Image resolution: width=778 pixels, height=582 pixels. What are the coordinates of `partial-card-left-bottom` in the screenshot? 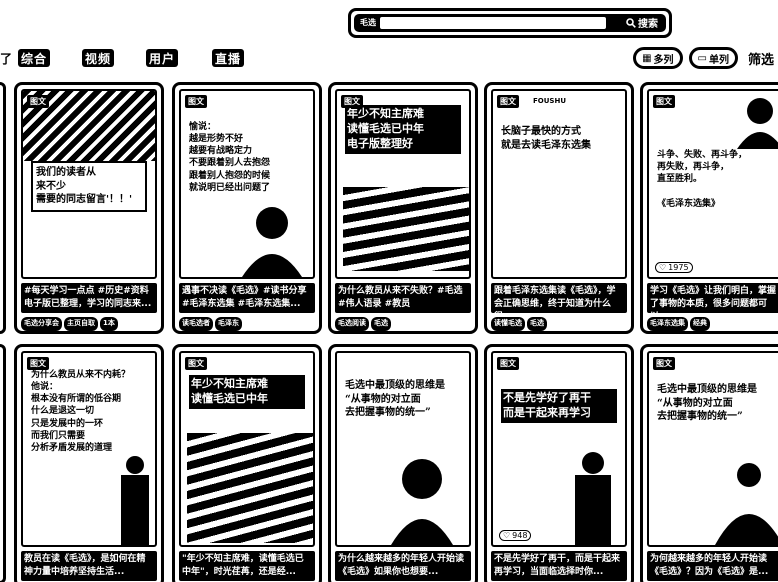 It's located at (3, 463).